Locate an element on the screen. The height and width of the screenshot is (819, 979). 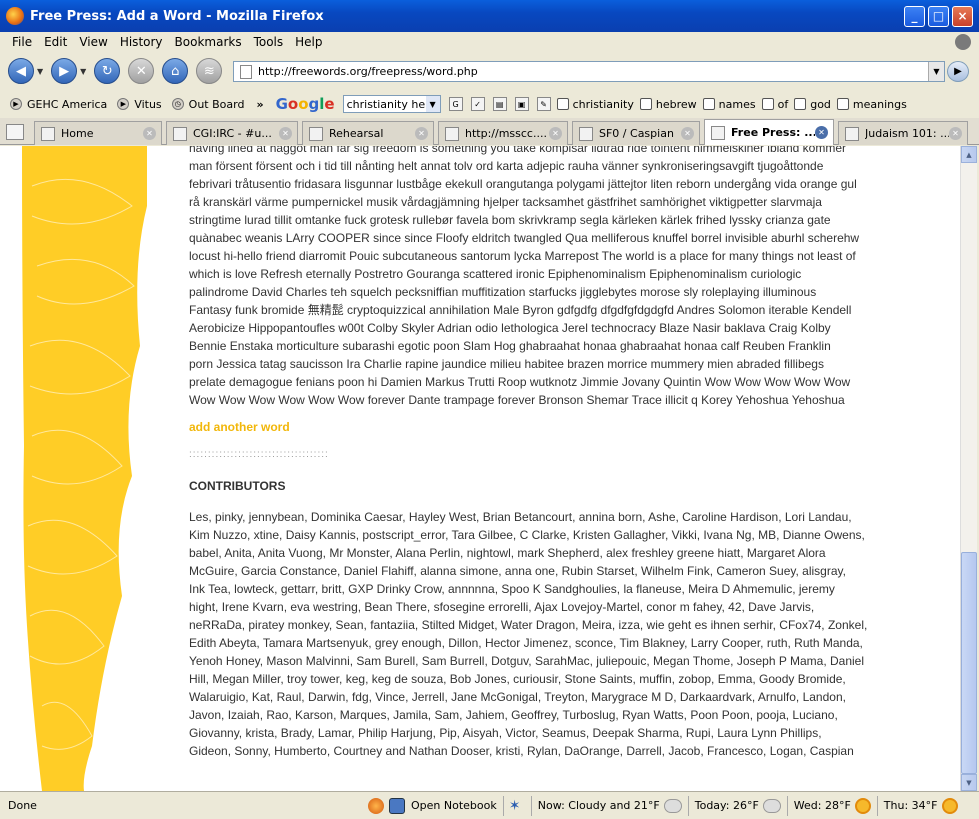
snow-weather-icon is located at coordinates (771, 805).